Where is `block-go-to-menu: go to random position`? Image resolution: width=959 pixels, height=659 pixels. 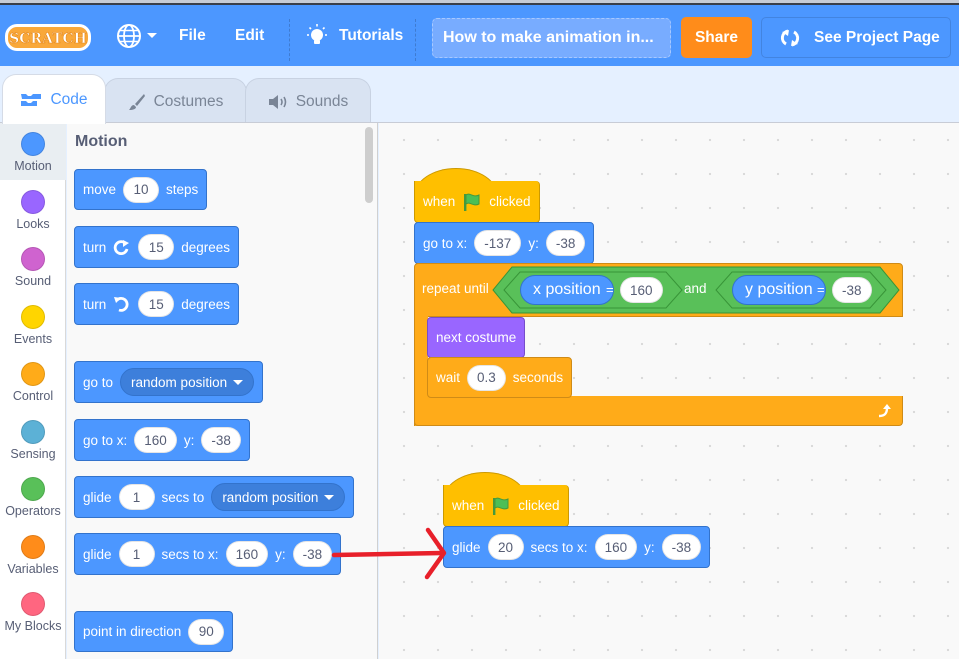
block-go-to-menu: go to random position is located at coordinates (169, 382).